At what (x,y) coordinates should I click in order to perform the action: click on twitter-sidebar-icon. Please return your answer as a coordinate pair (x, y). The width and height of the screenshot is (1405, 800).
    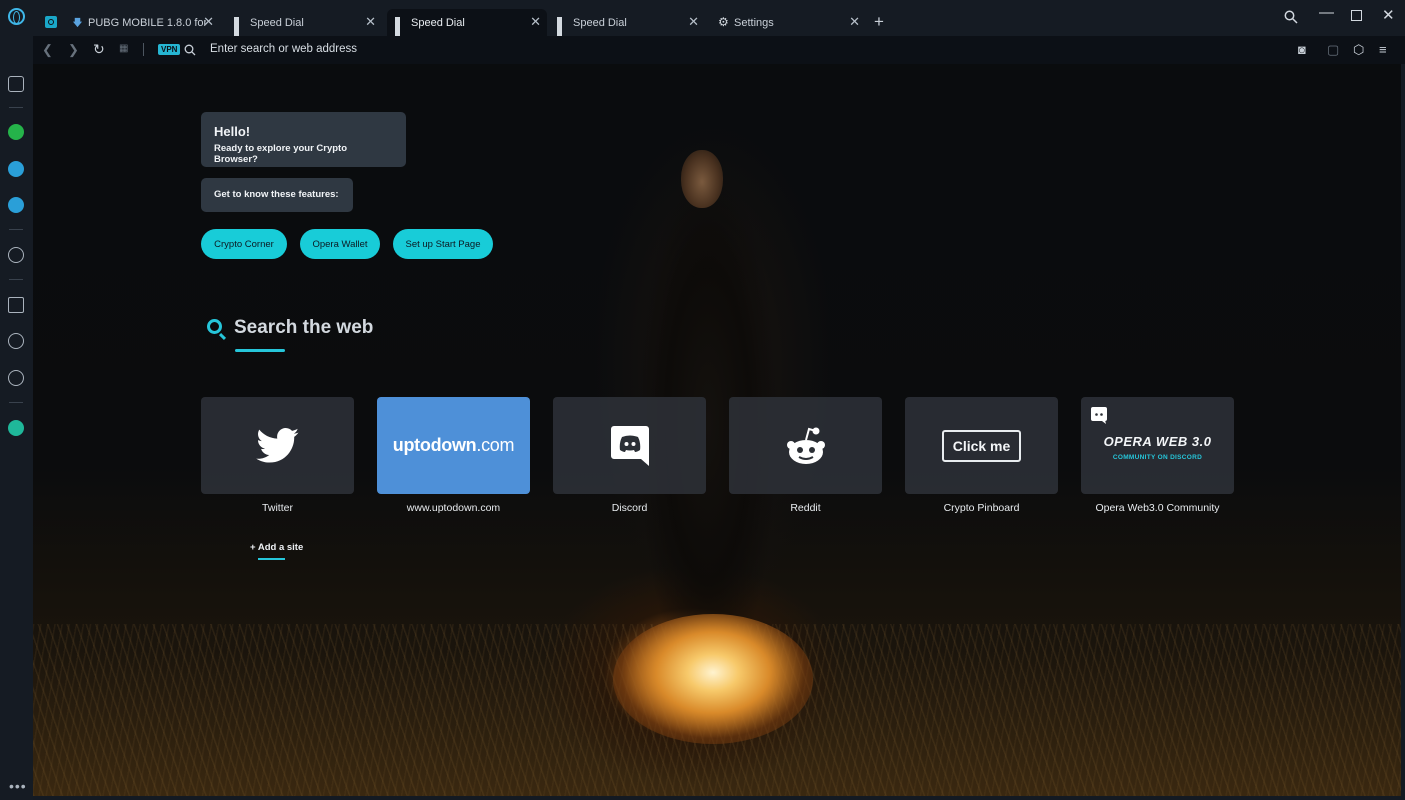
    Looking at the image, I should click on (16, 205).